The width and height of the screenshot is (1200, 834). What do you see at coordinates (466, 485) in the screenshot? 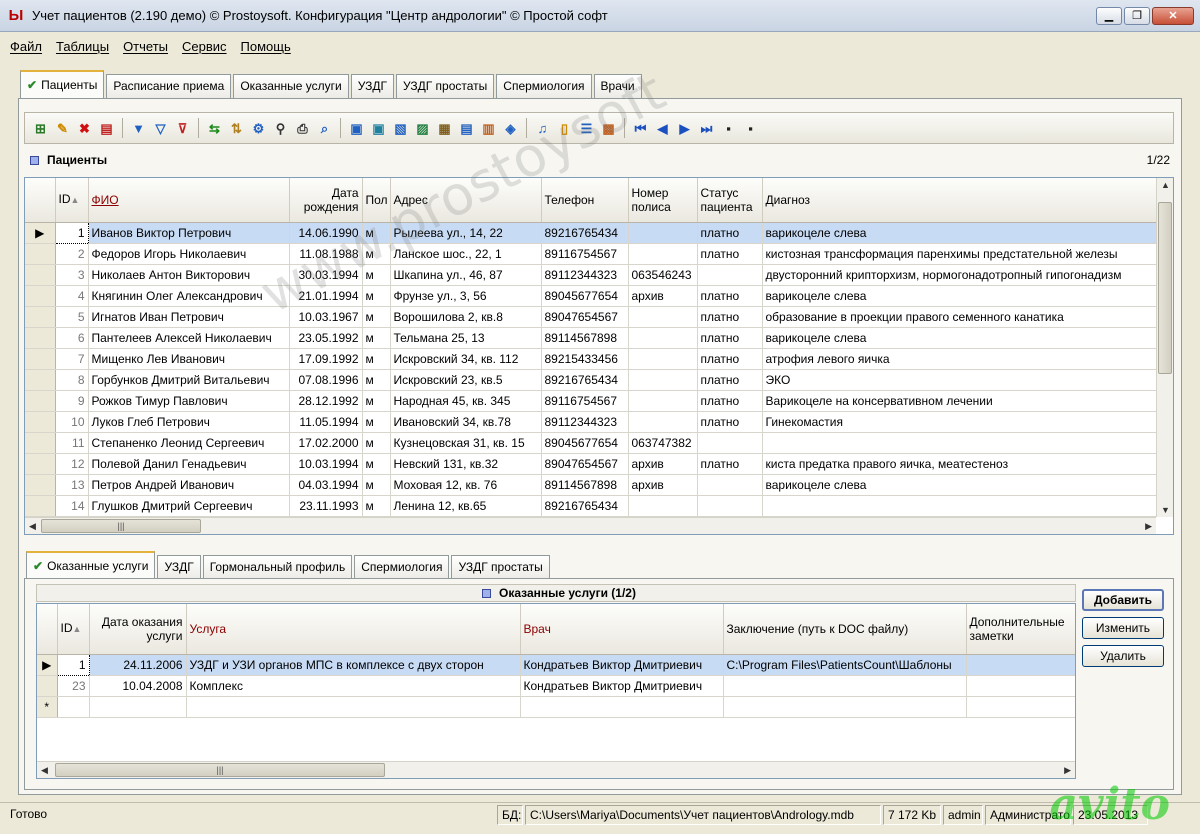
I see `cell-address: Моховая 12, кв. 76` at bounding box center [466, 485].